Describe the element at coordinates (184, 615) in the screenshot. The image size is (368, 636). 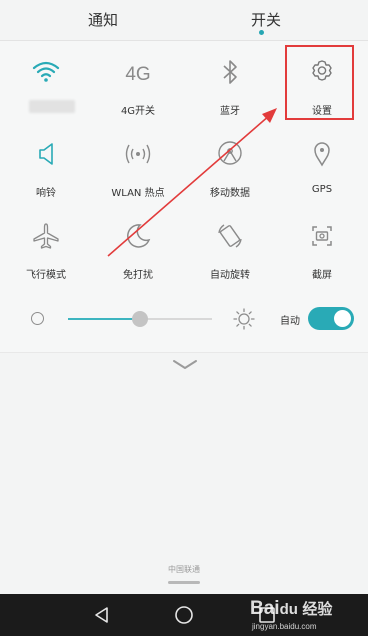
I see `home-icon` at that location.